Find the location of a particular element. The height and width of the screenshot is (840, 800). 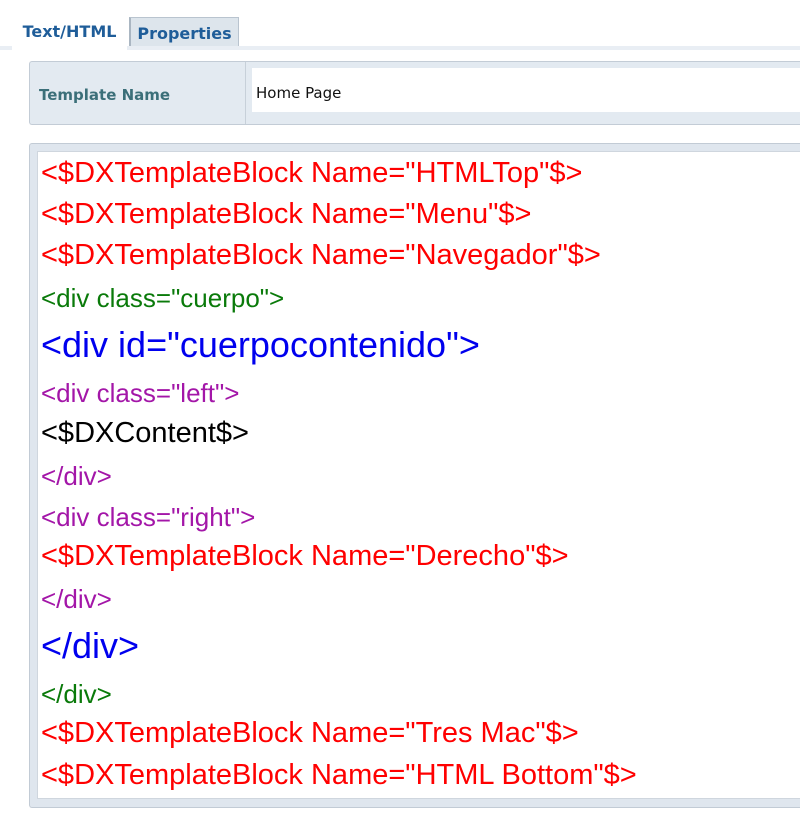

code-line-menu-block: <$DXTemplateBlock Name="Menu"$> is located at coordinates (286, 214).